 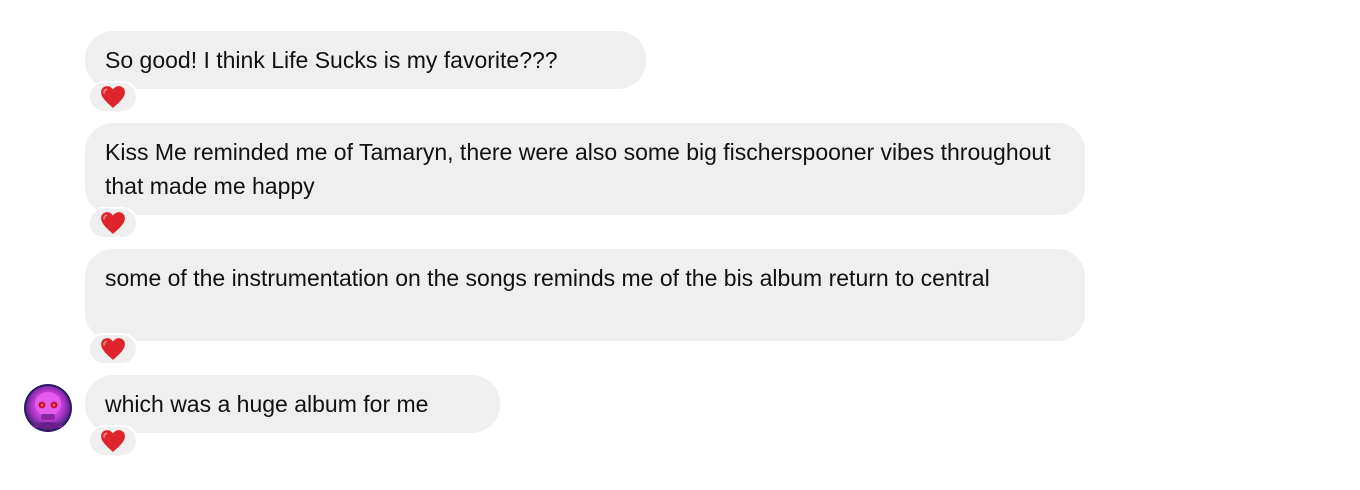 I want to click on message-text: which was a huge album for me, so click(x=267, y=404).